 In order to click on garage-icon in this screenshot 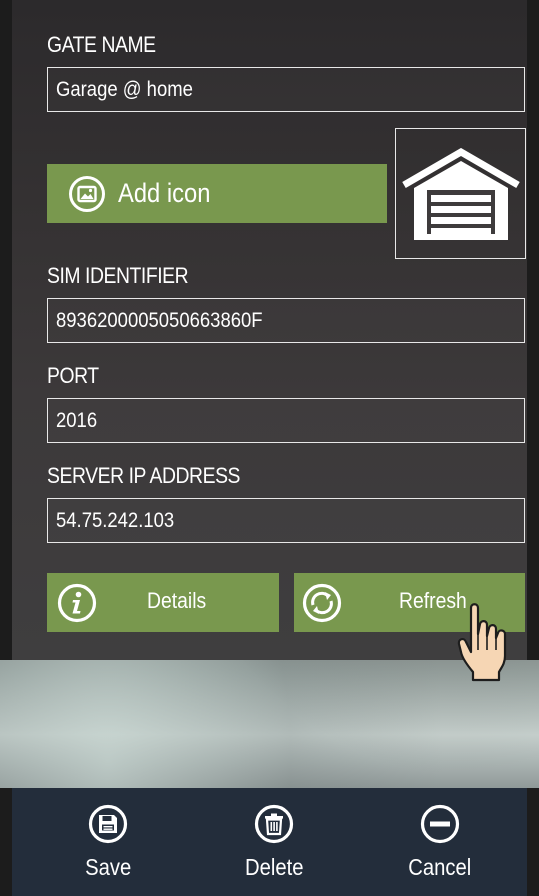, I will do `click(460, 193)`.